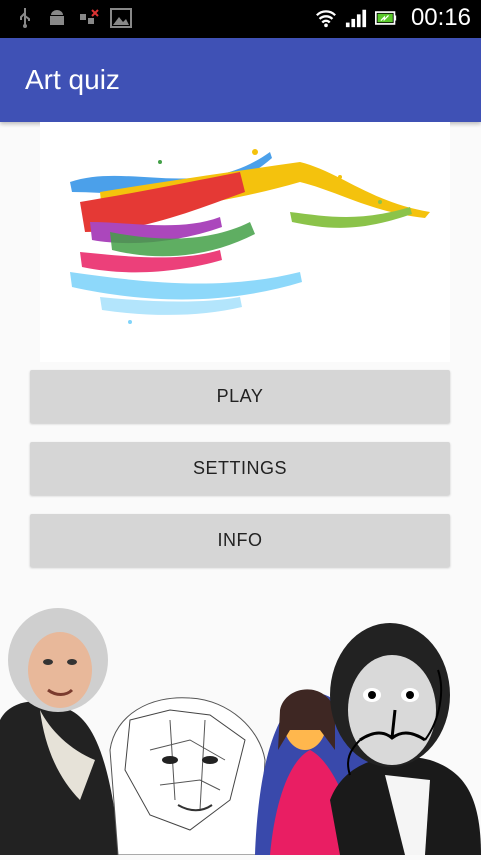 This screenshot has height=860, width=481. What do you see at coordinates (25, 18) in the screenshot?
I see `usb-icon` at bounding box center [25, 18].